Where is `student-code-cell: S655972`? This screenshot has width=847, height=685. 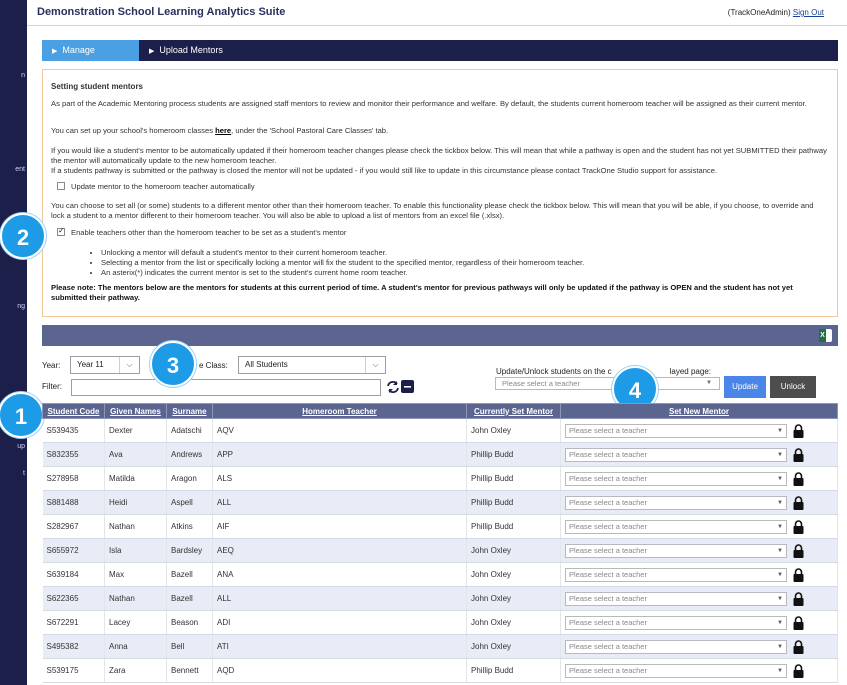 student-code-cell: S655972 is located at coordinates (73, 550).